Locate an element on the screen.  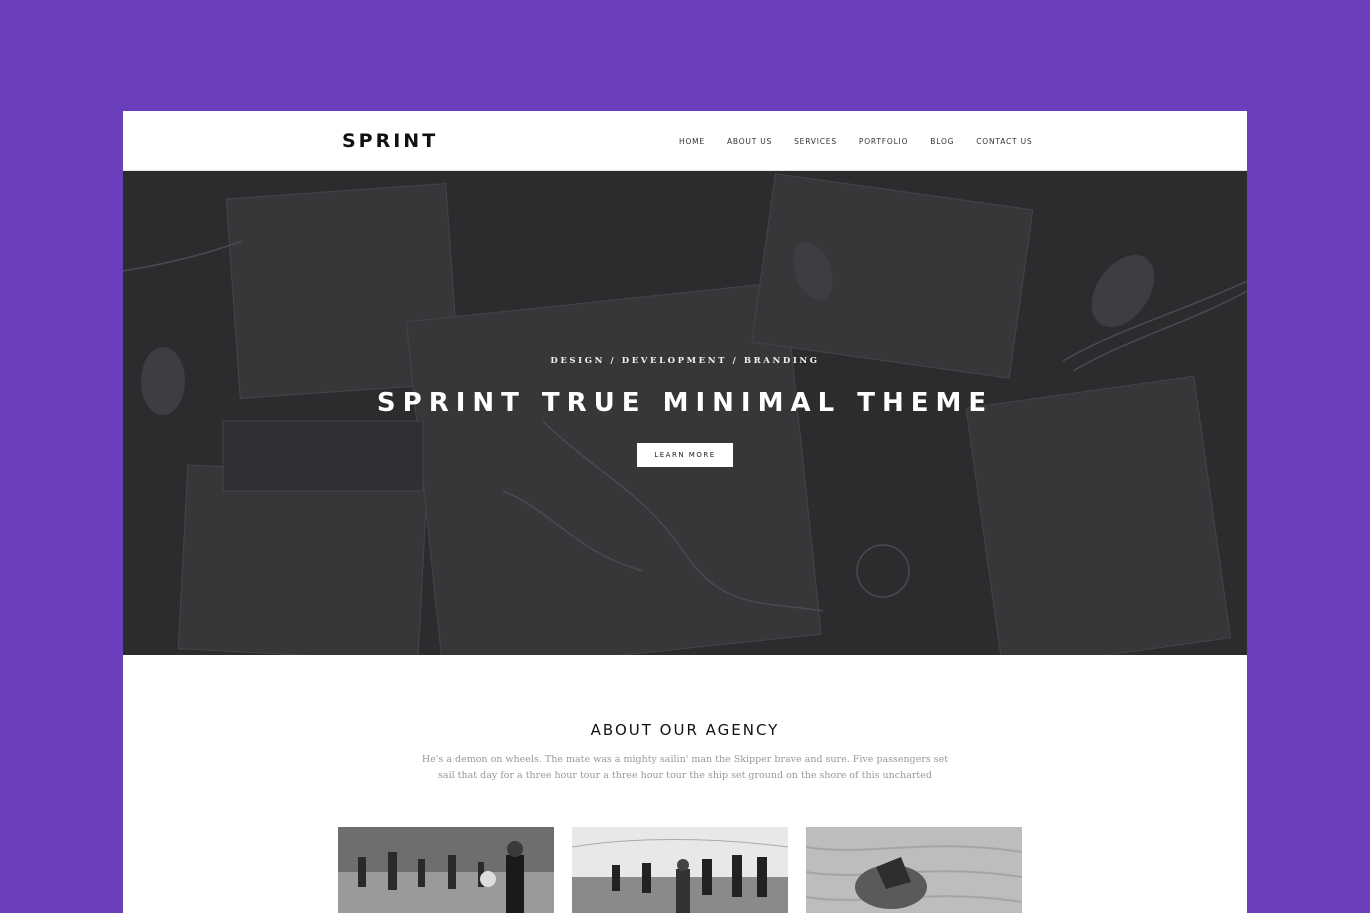
nav-portfolio: PORTFOLIO is located at coordinates (883, 141).